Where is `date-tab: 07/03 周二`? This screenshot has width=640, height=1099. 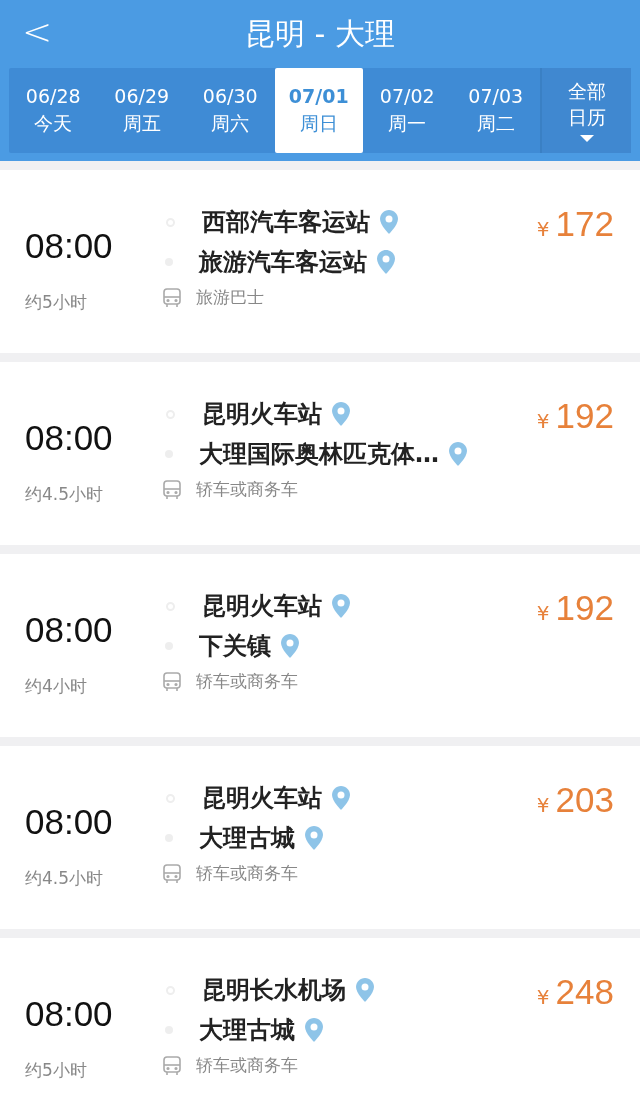 date-tab: 07/03 周二 is located at coordinates (495, 110).